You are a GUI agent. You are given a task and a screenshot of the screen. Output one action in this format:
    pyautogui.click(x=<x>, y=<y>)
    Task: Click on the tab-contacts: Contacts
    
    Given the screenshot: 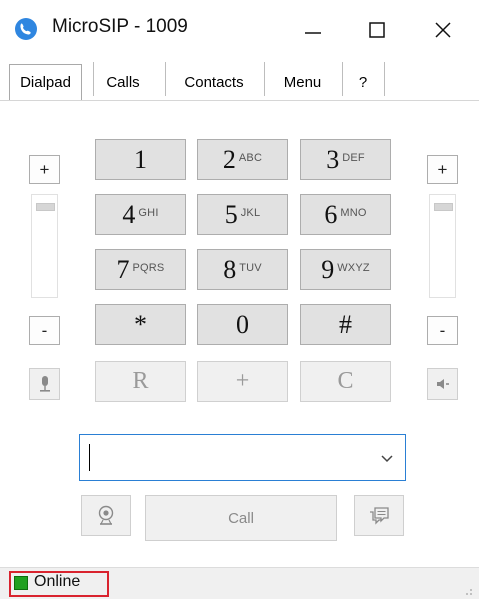 What is the action you would take?
    pyautogui.click(x=214, y=82)
    